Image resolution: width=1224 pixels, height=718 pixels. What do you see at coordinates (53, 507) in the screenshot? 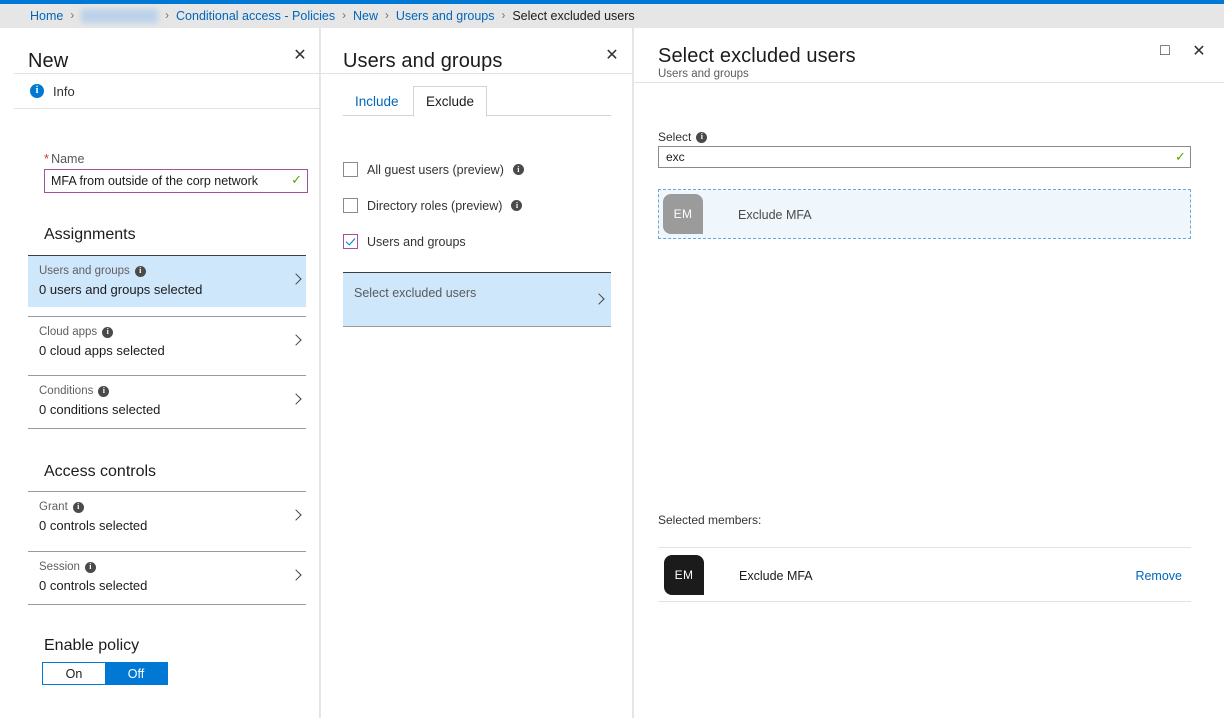
I see `nav-row-title: Grant` at bounding box center [53, 507].